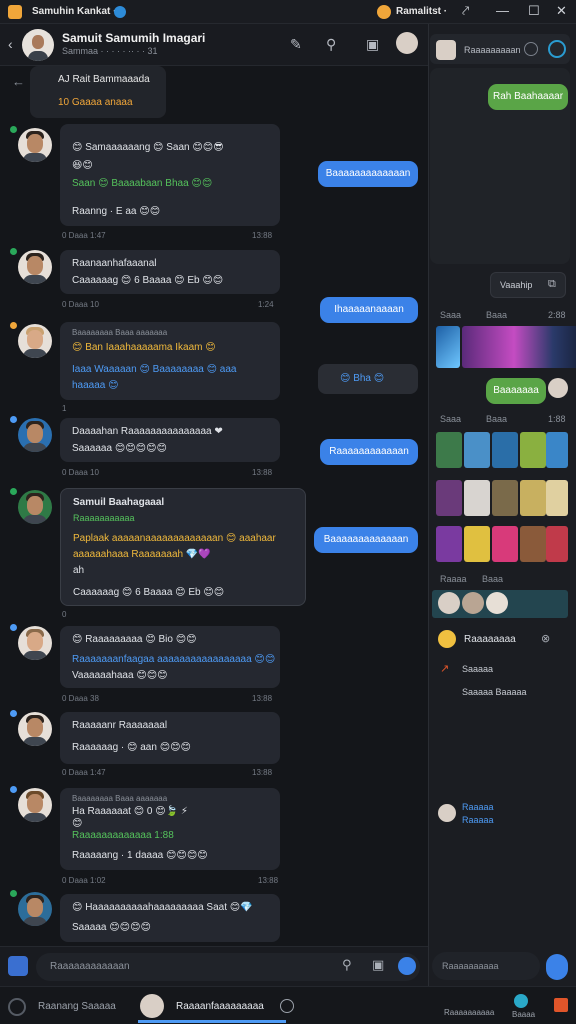  What do you see at coordinates (521, 1001) in the screenshot?
I see `notification-icon` at bounding box center [521, 1001].